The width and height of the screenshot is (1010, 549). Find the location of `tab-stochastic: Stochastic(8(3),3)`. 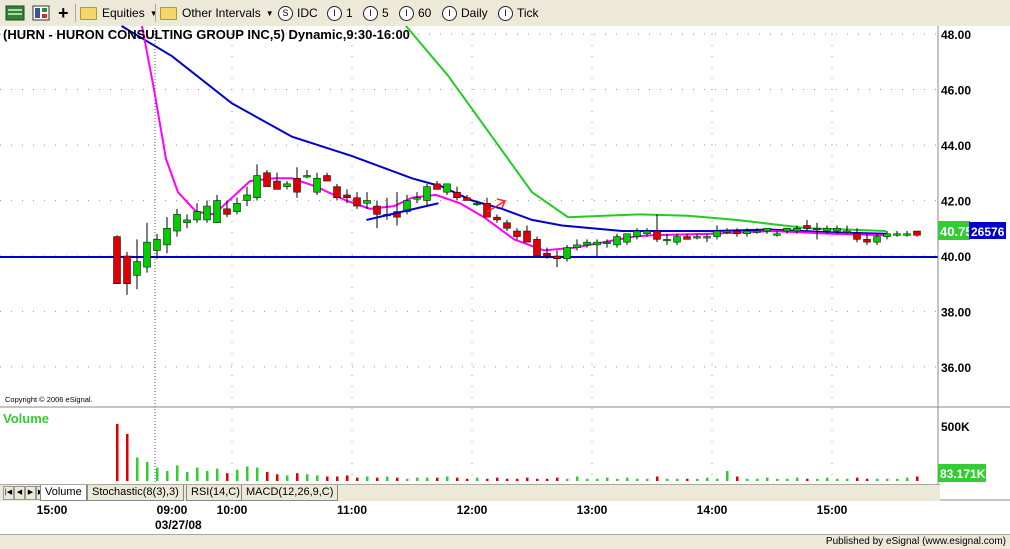

tab-stochastic: Stochastic(8(3),3) is located at coordinates (135, 493).